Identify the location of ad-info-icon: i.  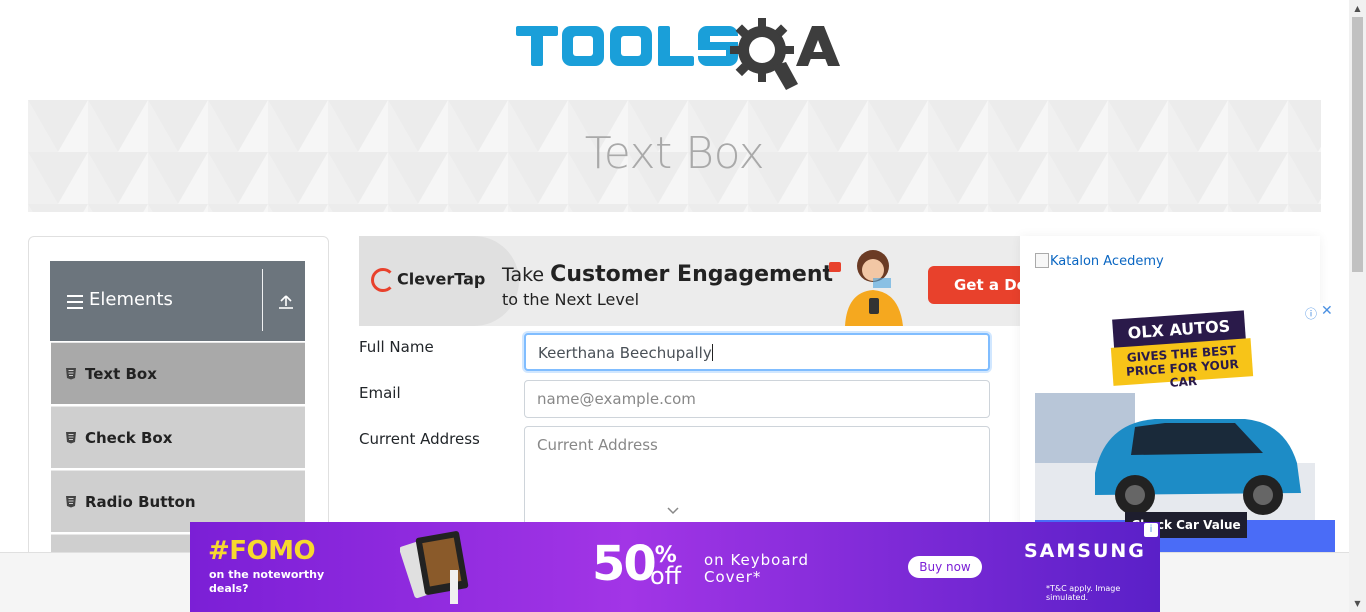
(1151, 530).